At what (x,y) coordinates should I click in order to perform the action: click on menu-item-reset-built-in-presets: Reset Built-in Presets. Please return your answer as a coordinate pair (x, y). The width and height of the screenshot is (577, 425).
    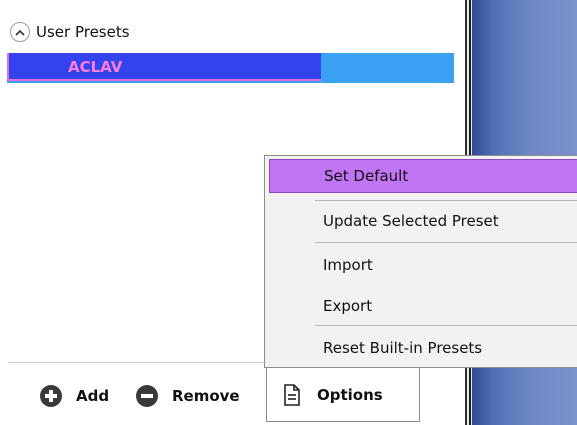
    Looking at the image, I should click on (423, 348).